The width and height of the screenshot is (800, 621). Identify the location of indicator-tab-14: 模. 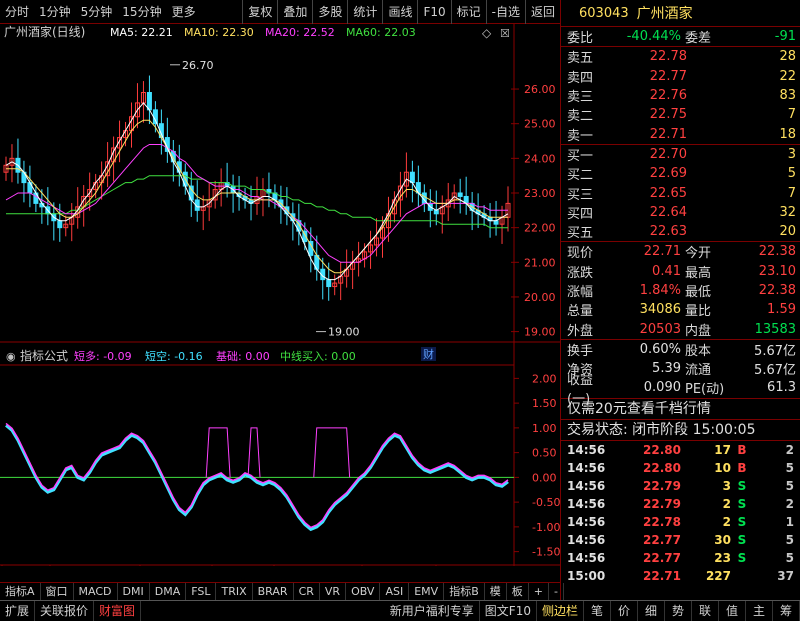
(496, 591).